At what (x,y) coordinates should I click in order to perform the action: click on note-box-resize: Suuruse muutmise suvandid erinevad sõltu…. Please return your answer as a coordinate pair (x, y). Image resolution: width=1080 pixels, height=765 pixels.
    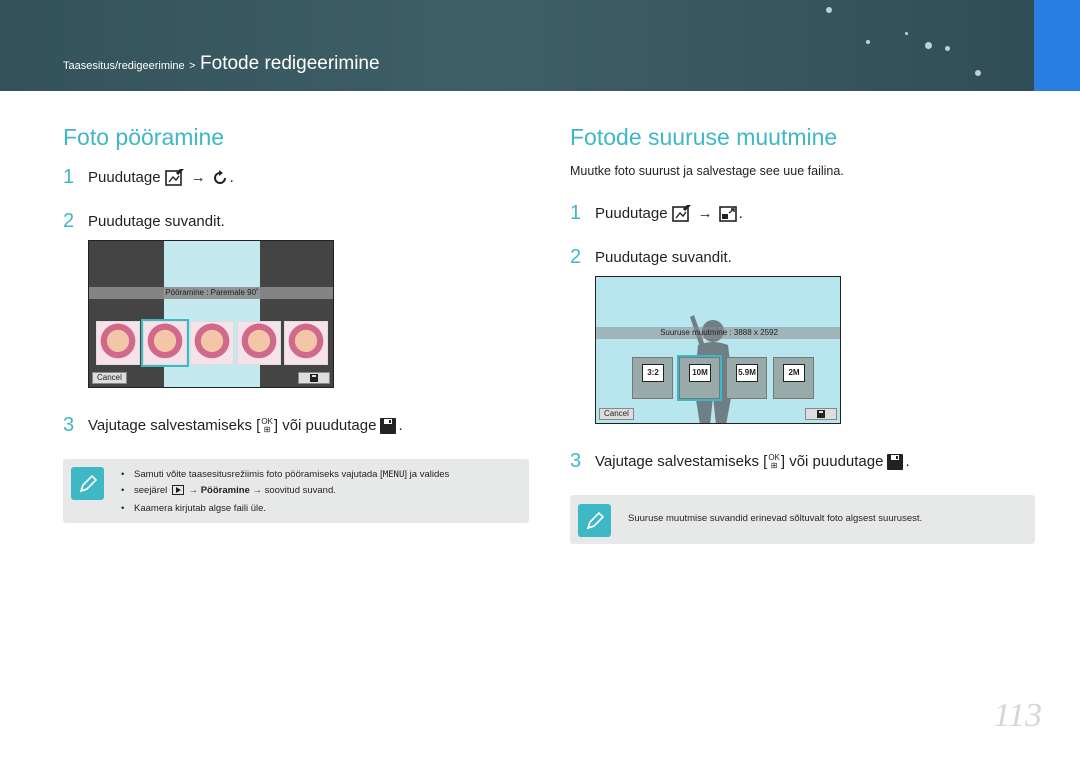
    Looking at the image, I should click on (802, 519).